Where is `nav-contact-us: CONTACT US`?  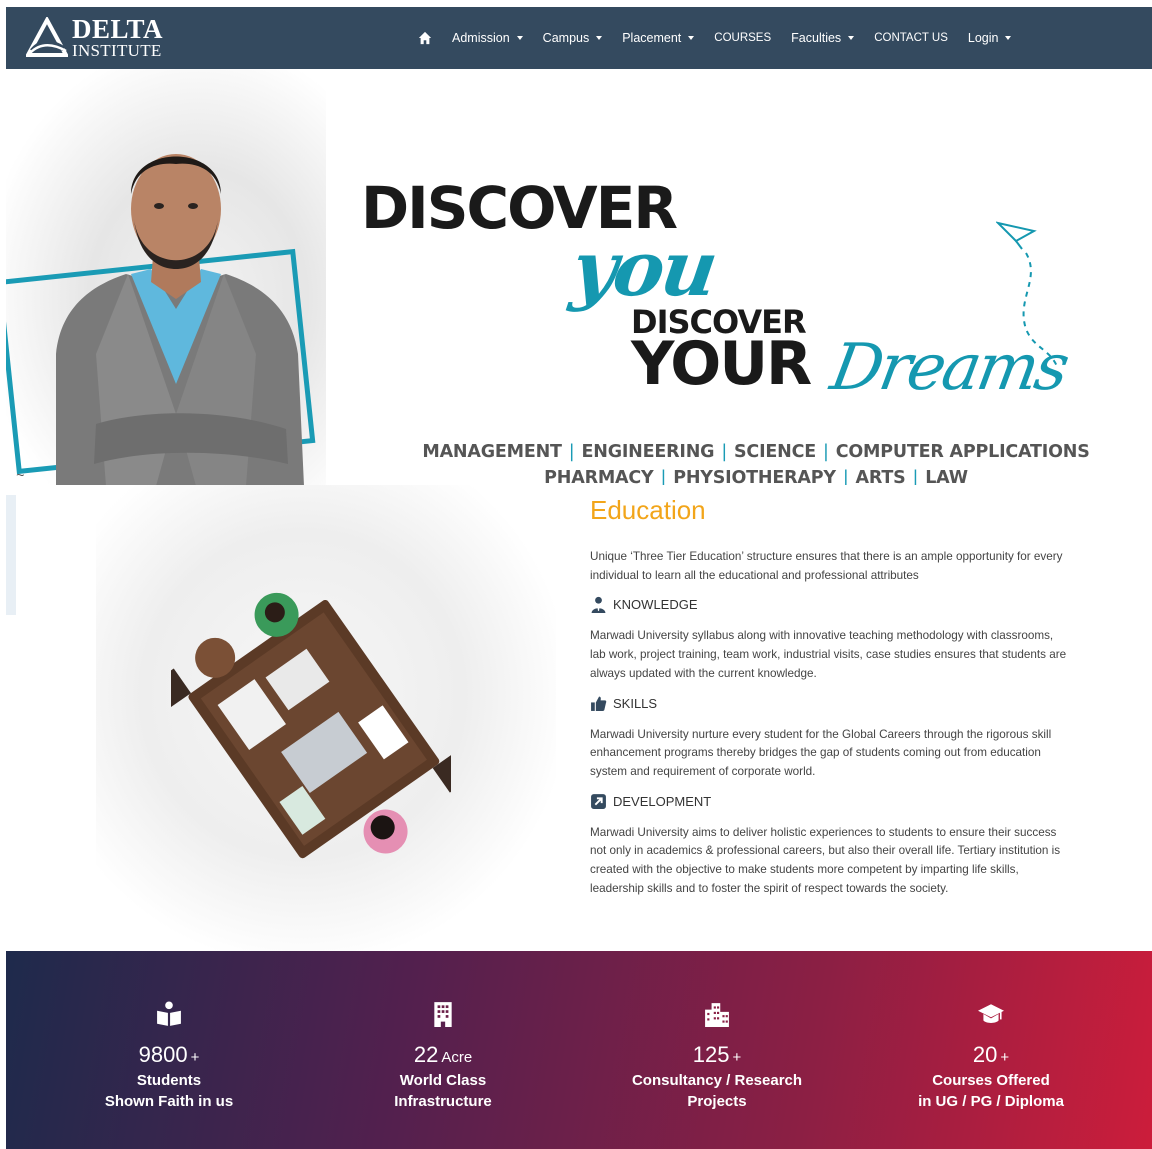 nav-contact-us: CONTACT US is located at coordinates (911, 38).